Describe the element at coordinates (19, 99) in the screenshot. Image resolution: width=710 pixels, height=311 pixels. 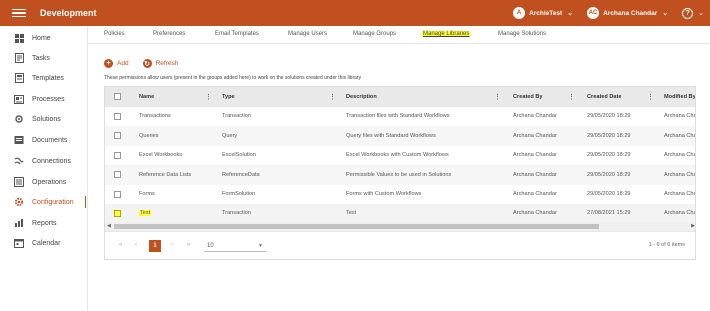
I see `processes-icon` at that location.